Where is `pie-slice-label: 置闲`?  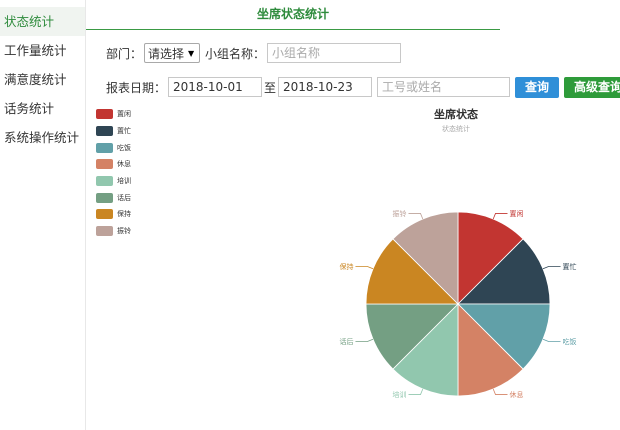 pie-slice-label: 置闲 is located at coordinates (517, 213).